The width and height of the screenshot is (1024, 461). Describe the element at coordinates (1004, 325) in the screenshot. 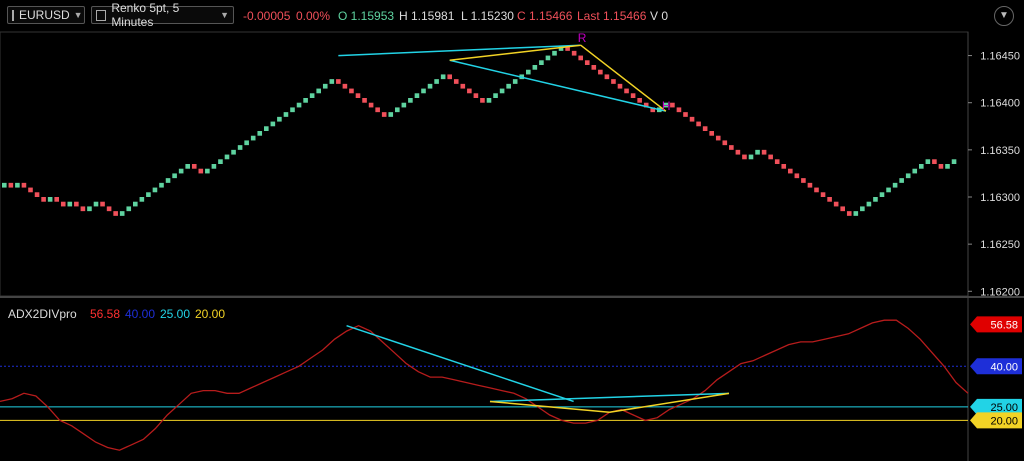

I see `indicator-level-label: 56.58` at that location.